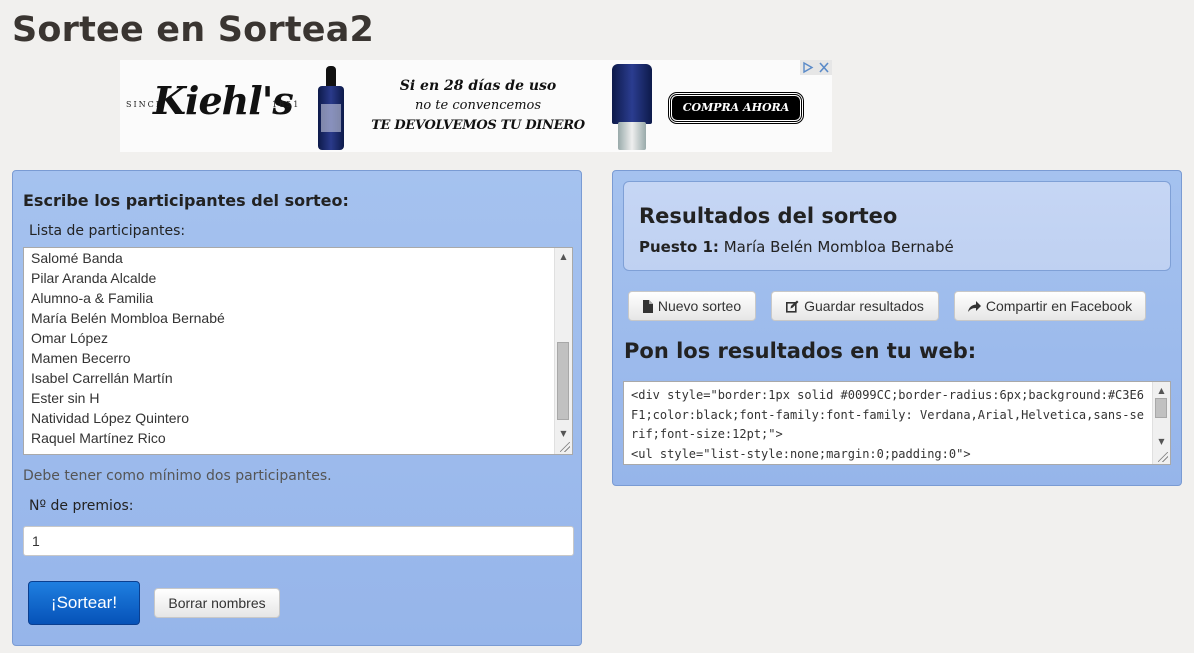  What do you see at coordinates (478, 86) in the screenshot?
I see `ad-line-1: Si en 28 días de uso` at bounding box center [478, 86].